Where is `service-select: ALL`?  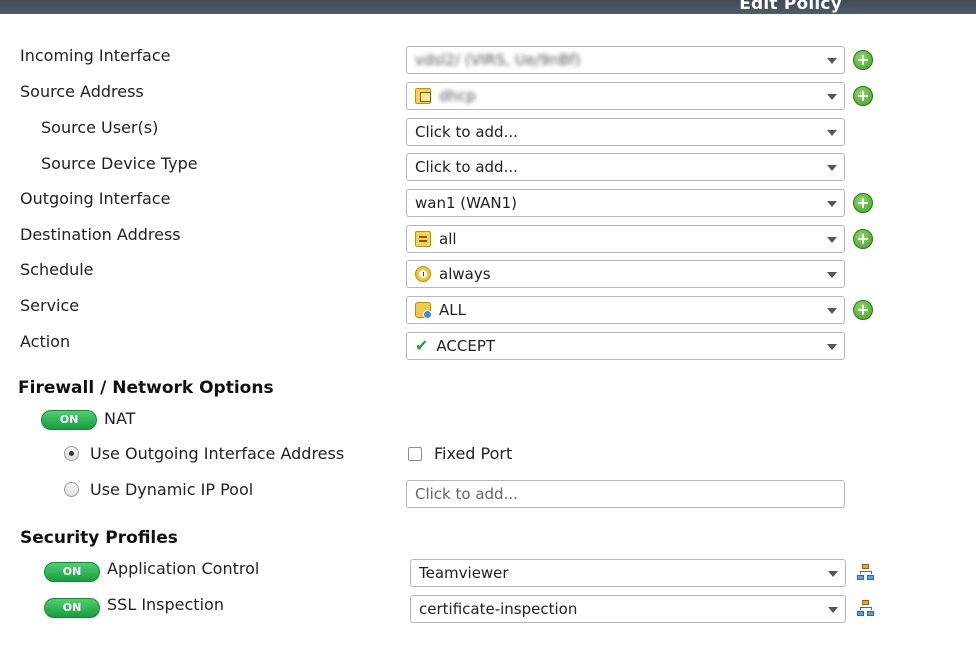 service-select: ALL is located at coordinates (625, 310).